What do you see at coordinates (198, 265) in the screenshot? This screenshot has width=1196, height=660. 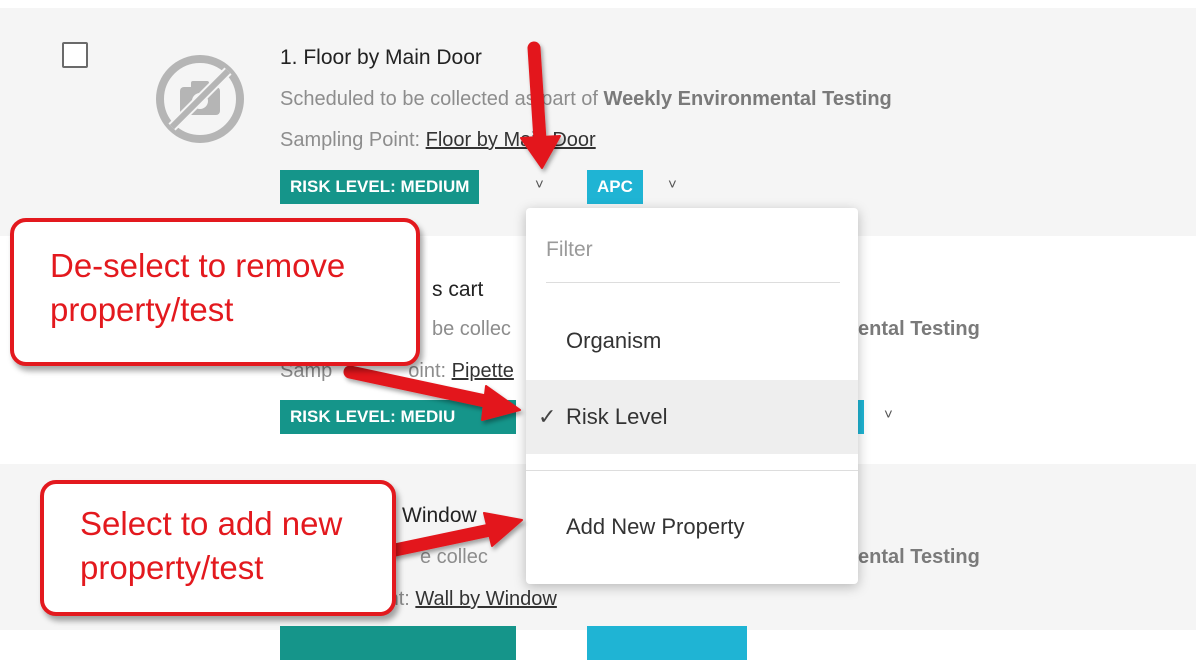 I see `callout-line: De-select to remove` at bounding box center [198, 265].